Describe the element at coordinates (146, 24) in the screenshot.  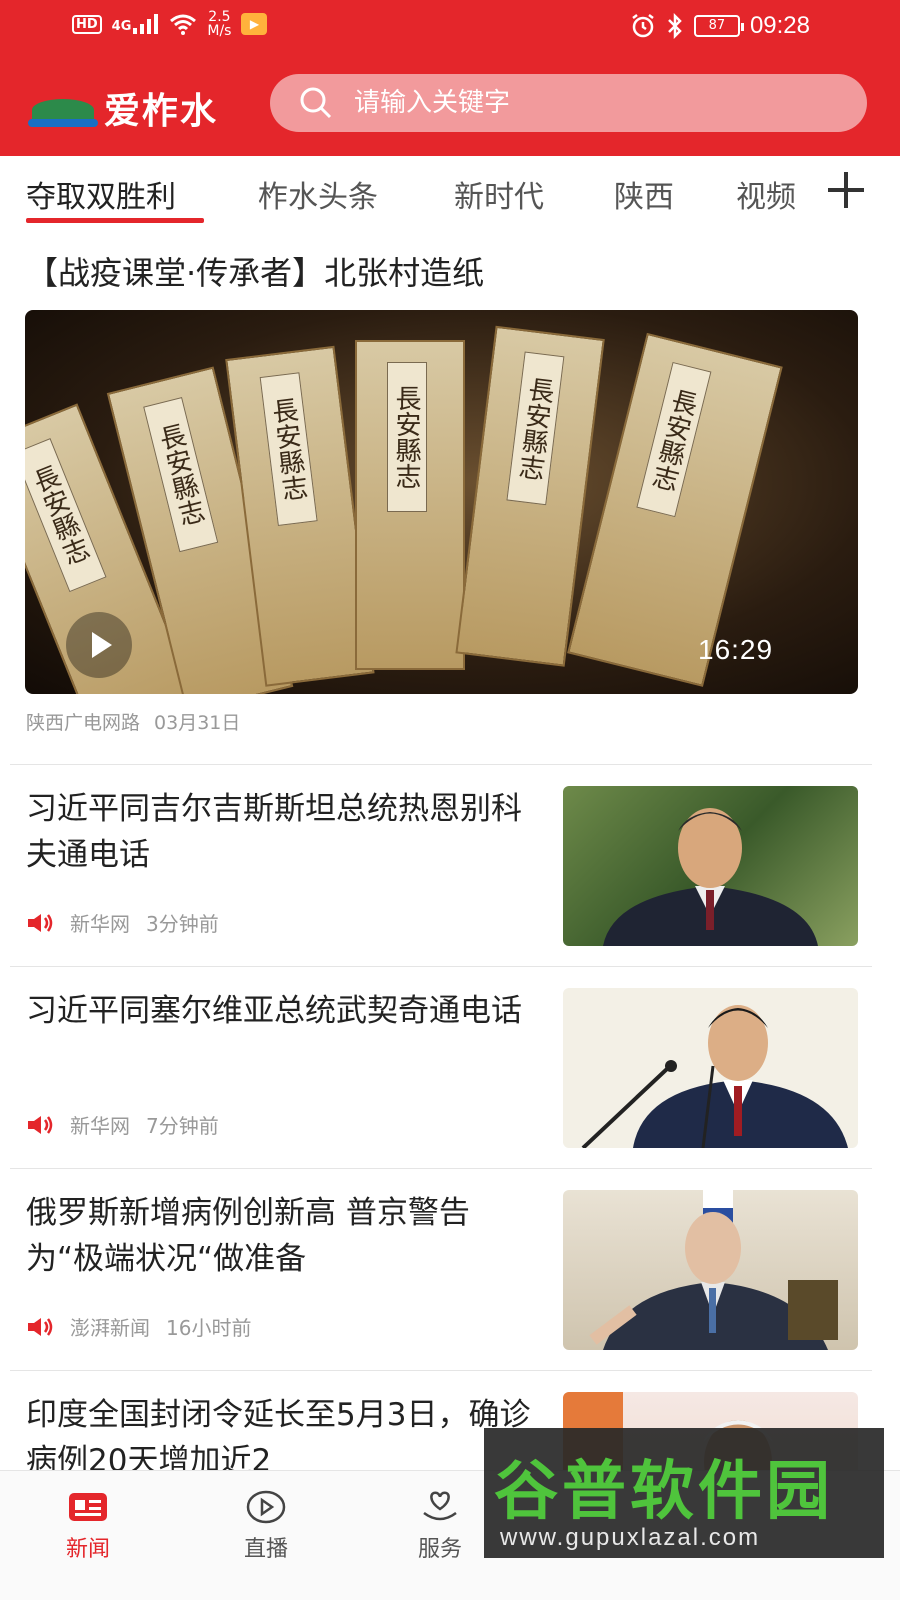
I see `signal-icon` at that location.